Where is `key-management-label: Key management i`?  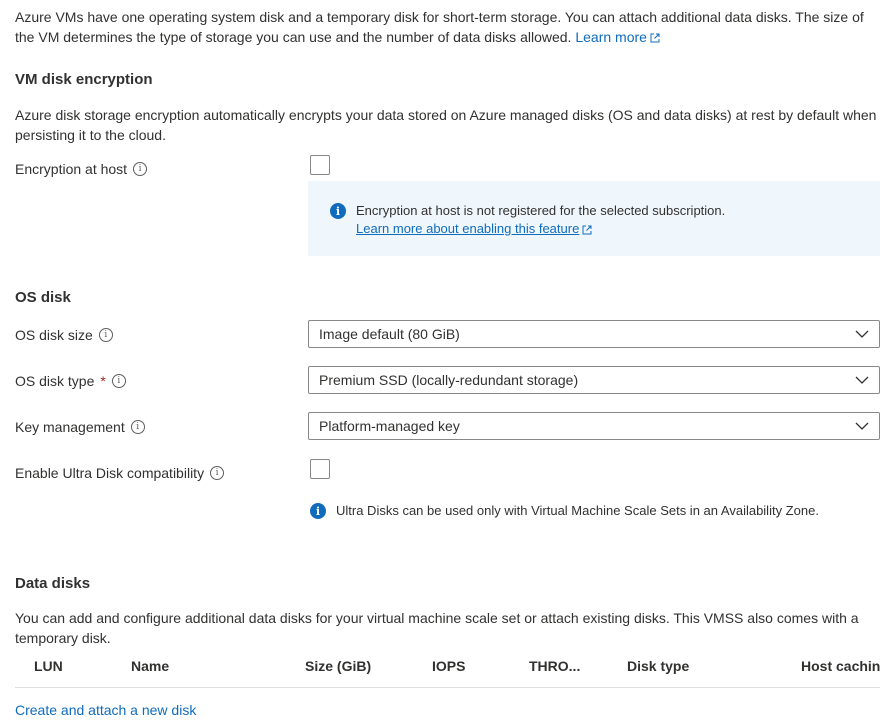 key-management-label: Key management i is located at coordinates (80, 427).